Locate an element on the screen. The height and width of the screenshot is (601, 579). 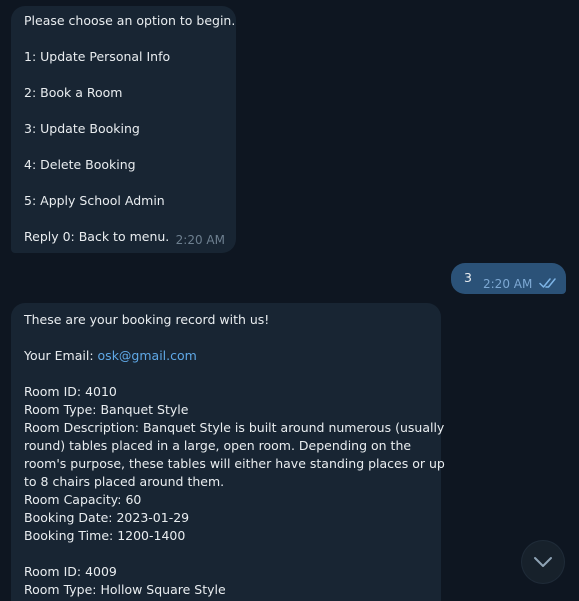
menu-line: 2: Book a Room is located at coordinates (73, 92).